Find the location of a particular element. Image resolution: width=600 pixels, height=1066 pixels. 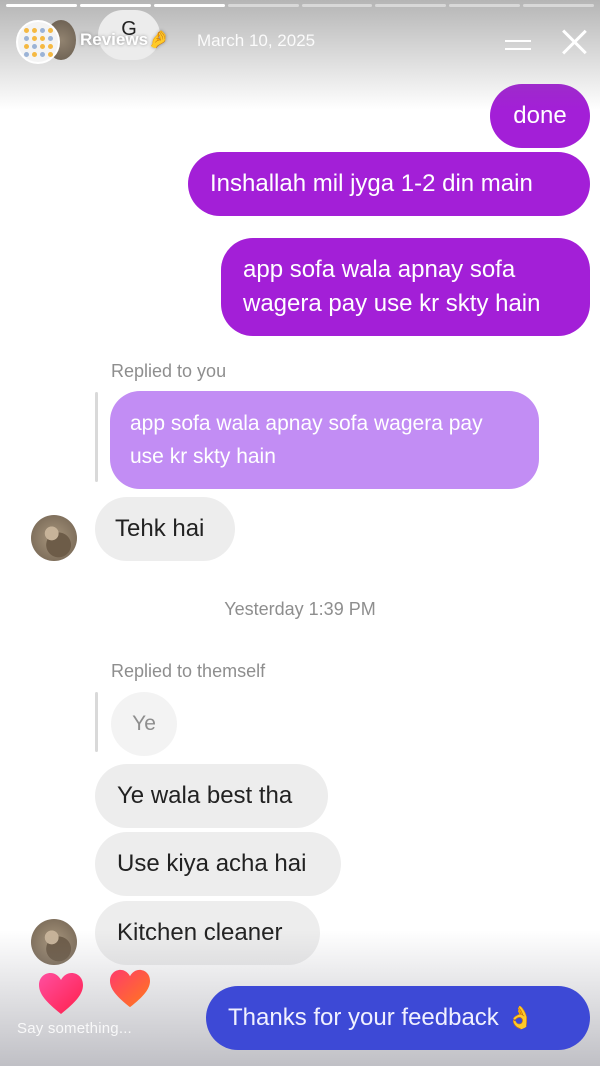

message-text: Ye wala best tha is located at coordinates (205, 795).